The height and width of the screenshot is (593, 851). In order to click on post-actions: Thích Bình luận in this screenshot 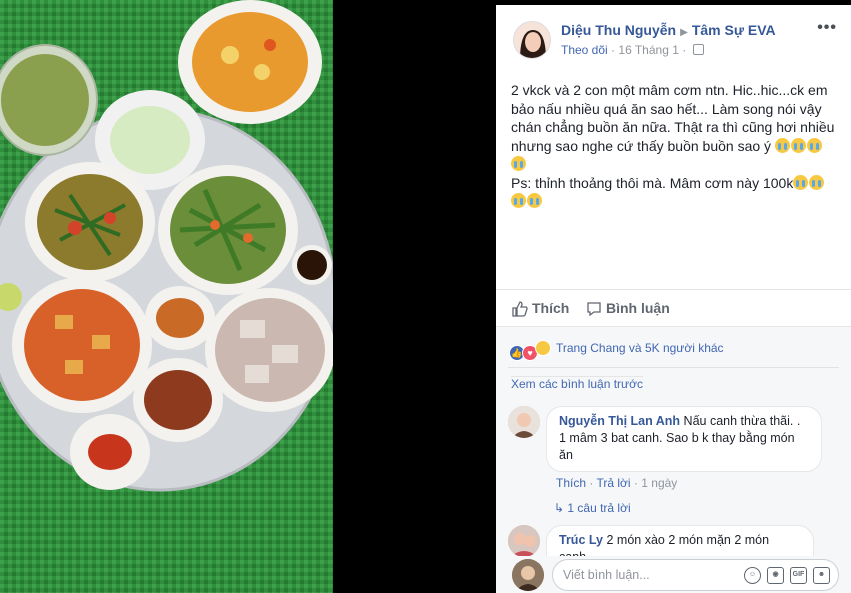, I will do `click(673, 308)`.